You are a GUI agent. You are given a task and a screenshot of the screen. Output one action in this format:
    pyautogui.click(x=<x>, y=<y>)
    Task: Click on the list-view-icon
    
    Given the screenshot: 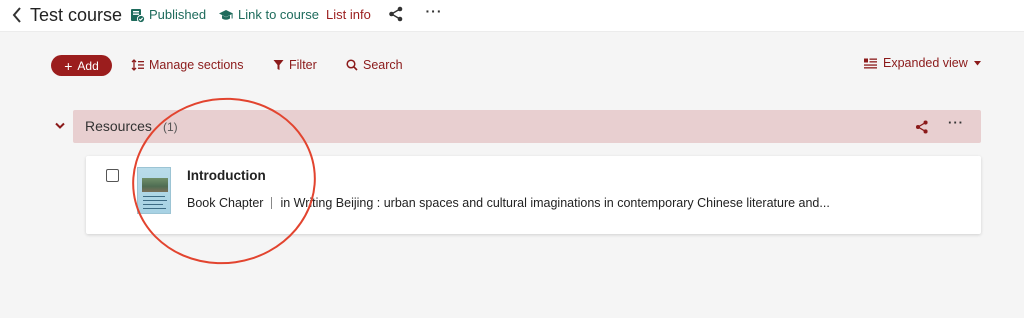 What is the action you would take?
    pyautogui.click(x=870, y=63)
    